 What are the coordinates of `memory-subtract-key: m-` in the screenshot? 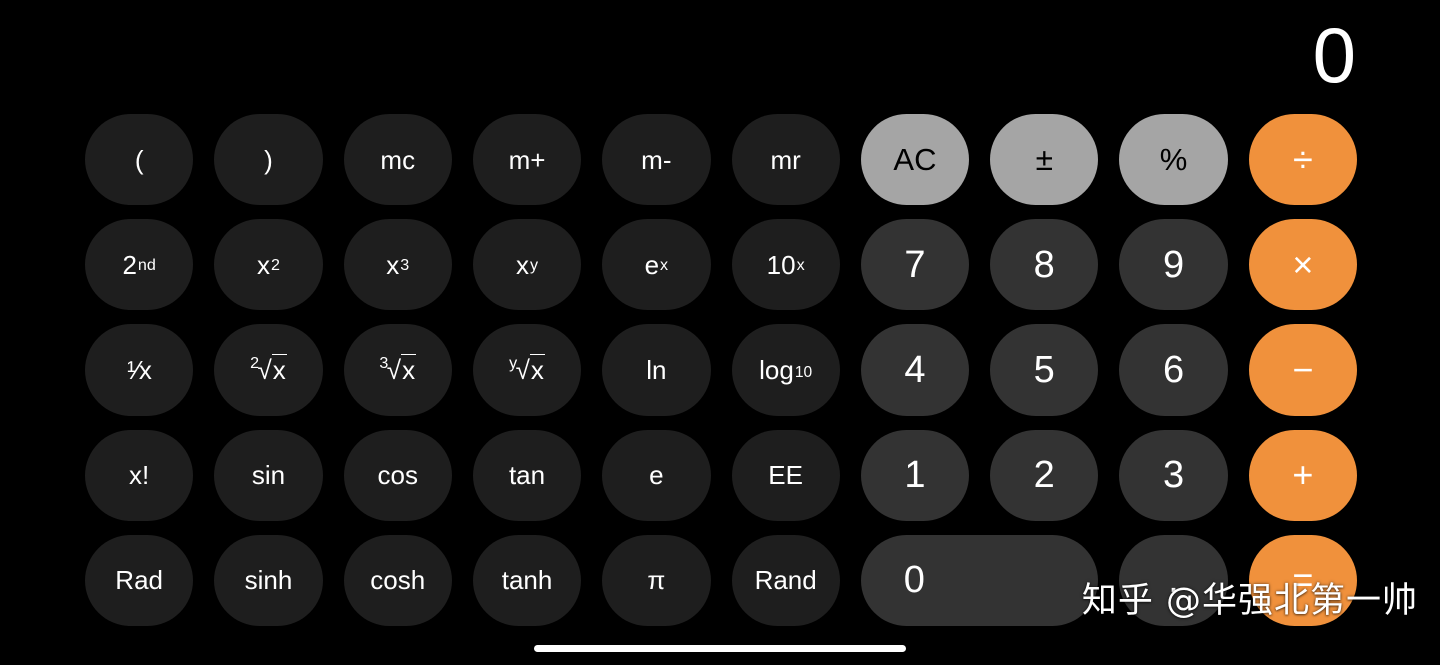 It's located at (656, 160).